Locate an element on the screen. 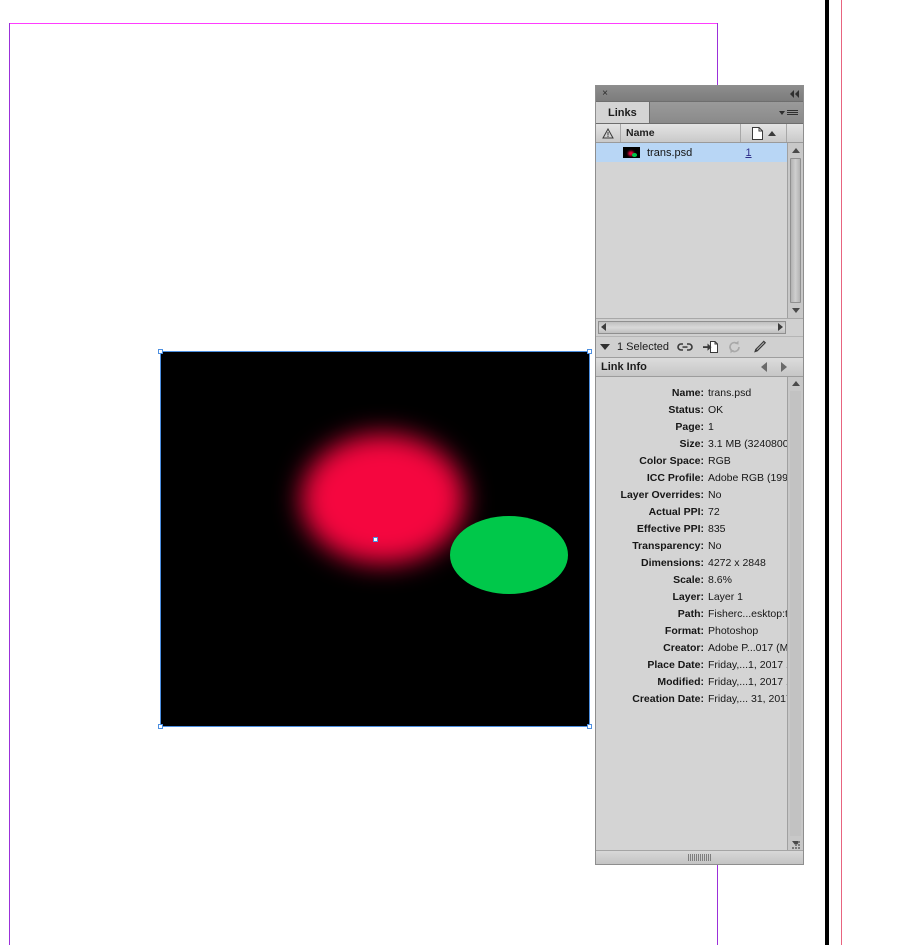 The width and height of the screenshot is (899, 945). info-value: 1 is located at coordinates (711, 426).